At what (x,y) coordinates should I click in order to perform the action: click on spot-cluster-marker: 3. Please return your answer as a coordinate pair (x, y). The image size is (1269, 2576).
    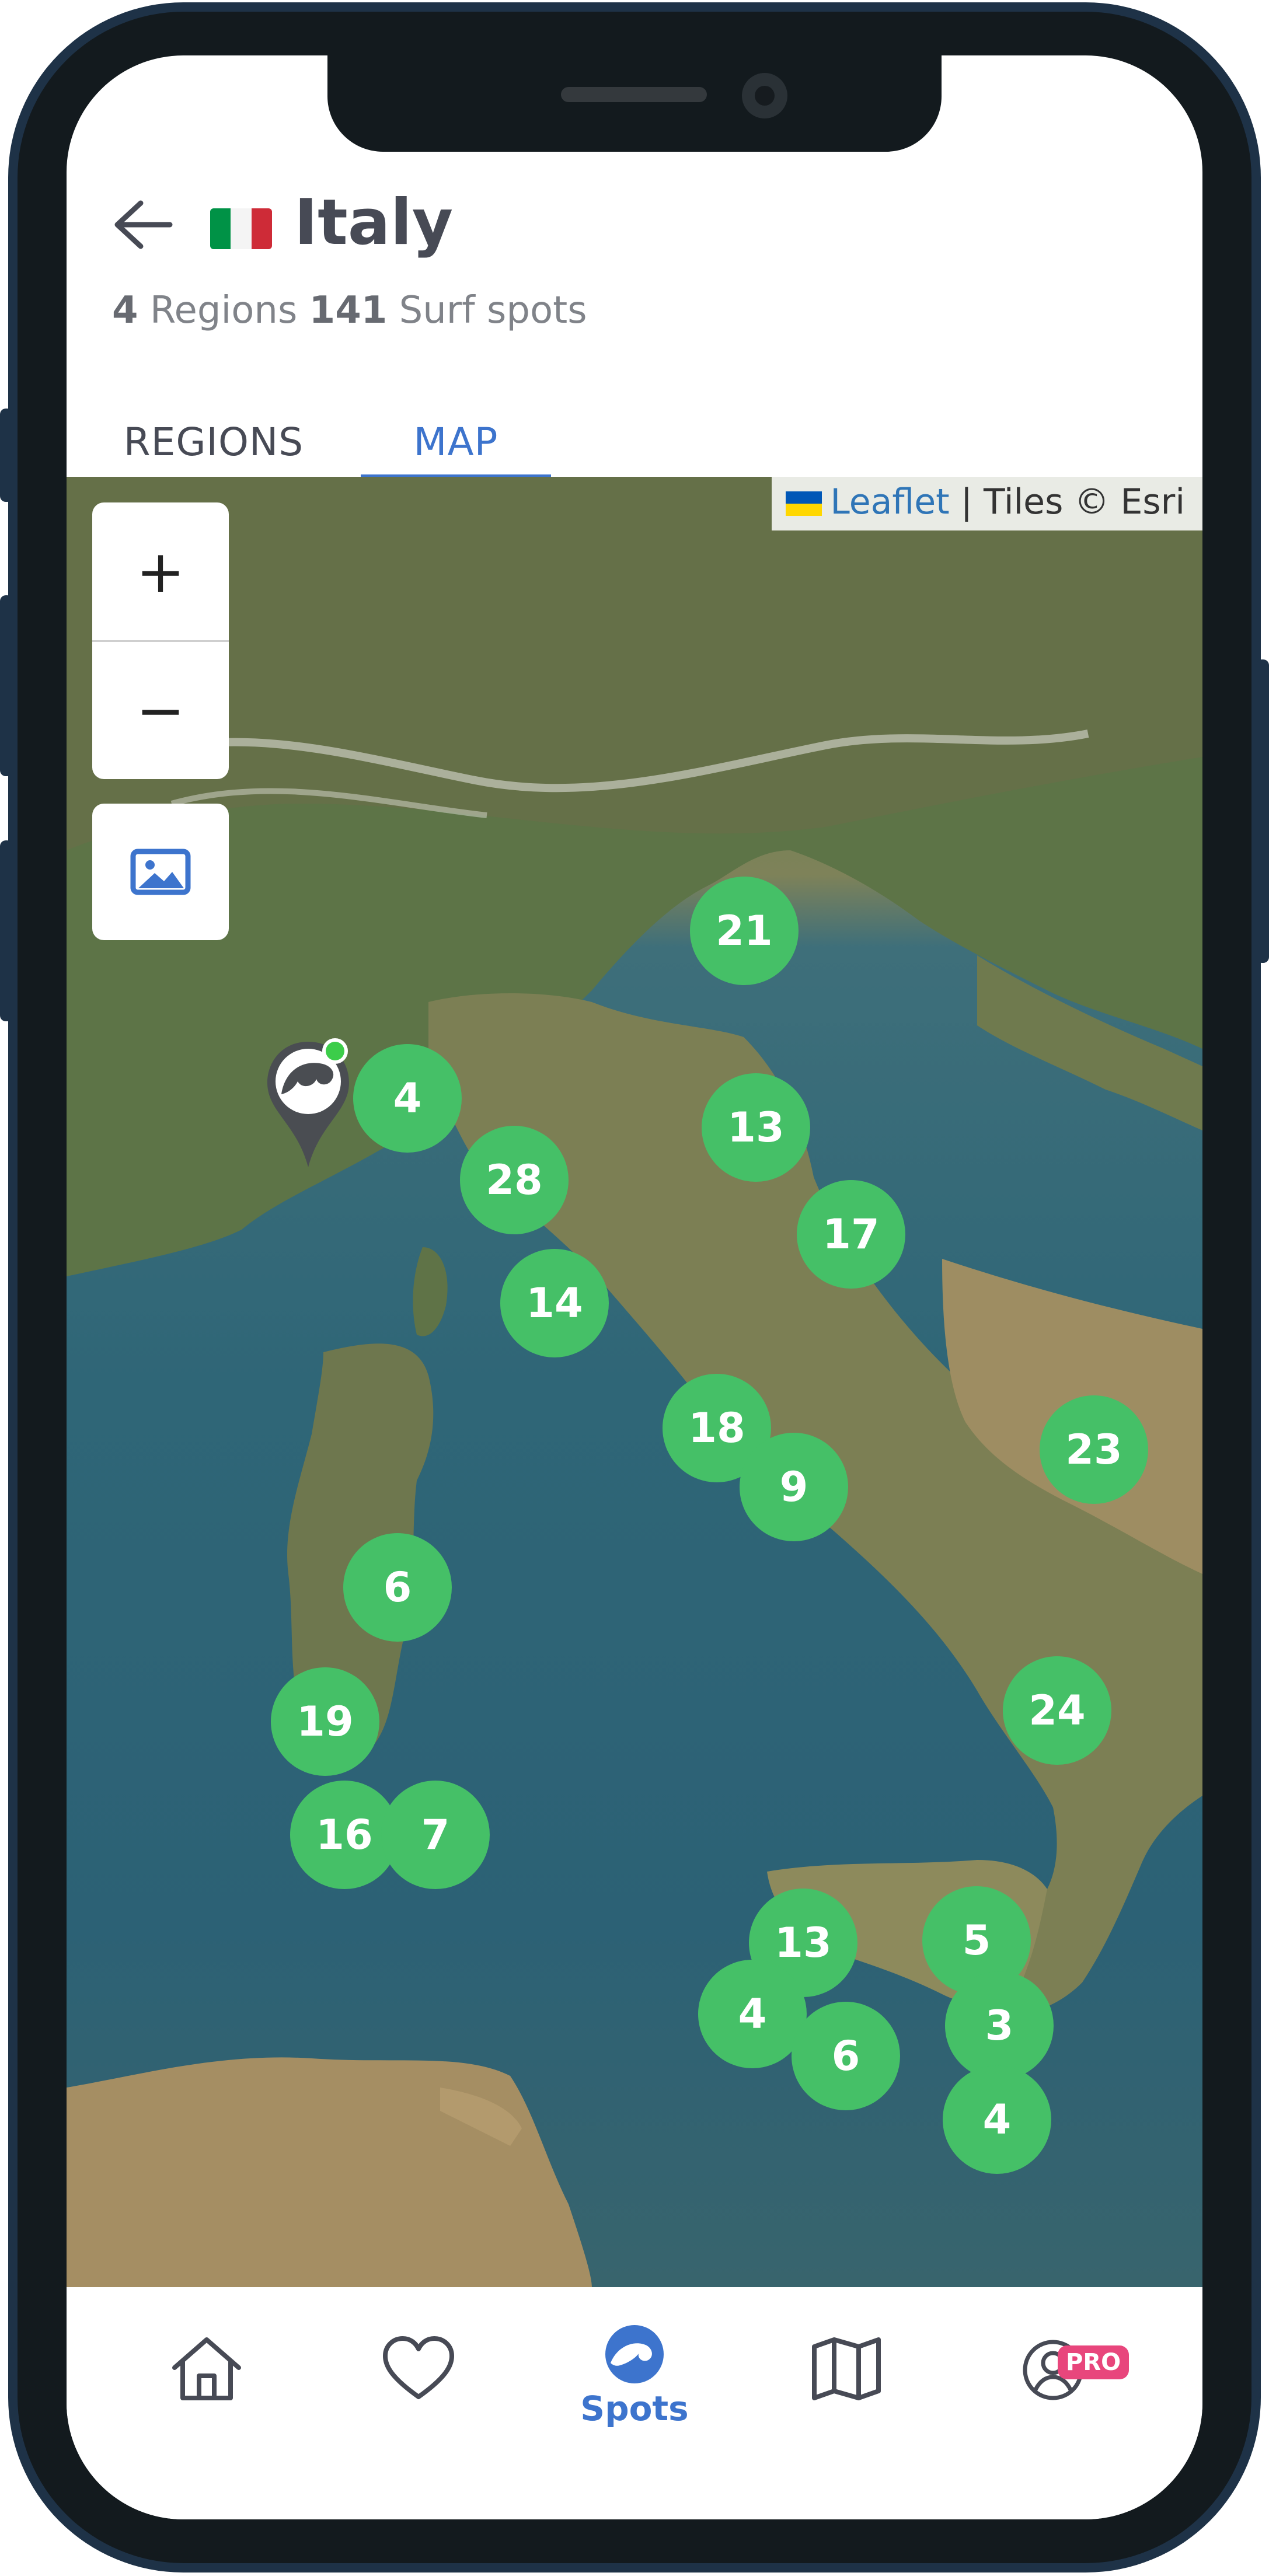
    Looking at the image, I should click on (1000, 2025).